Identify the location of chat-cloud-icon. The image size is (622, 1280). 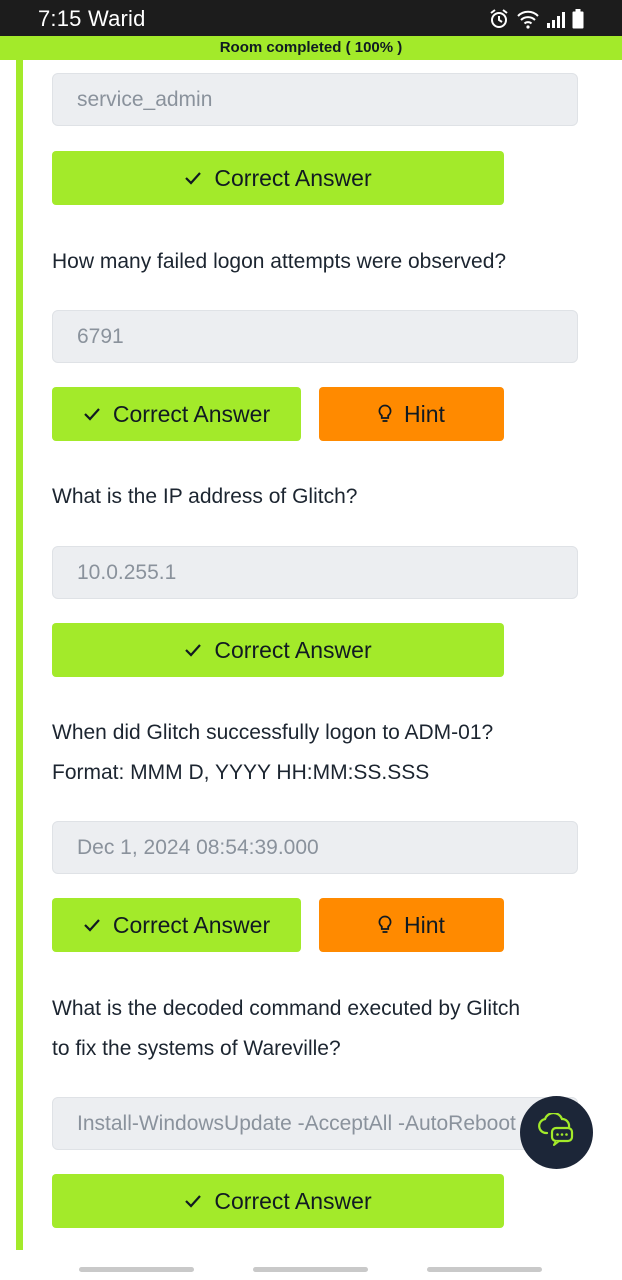
(557, 1131).